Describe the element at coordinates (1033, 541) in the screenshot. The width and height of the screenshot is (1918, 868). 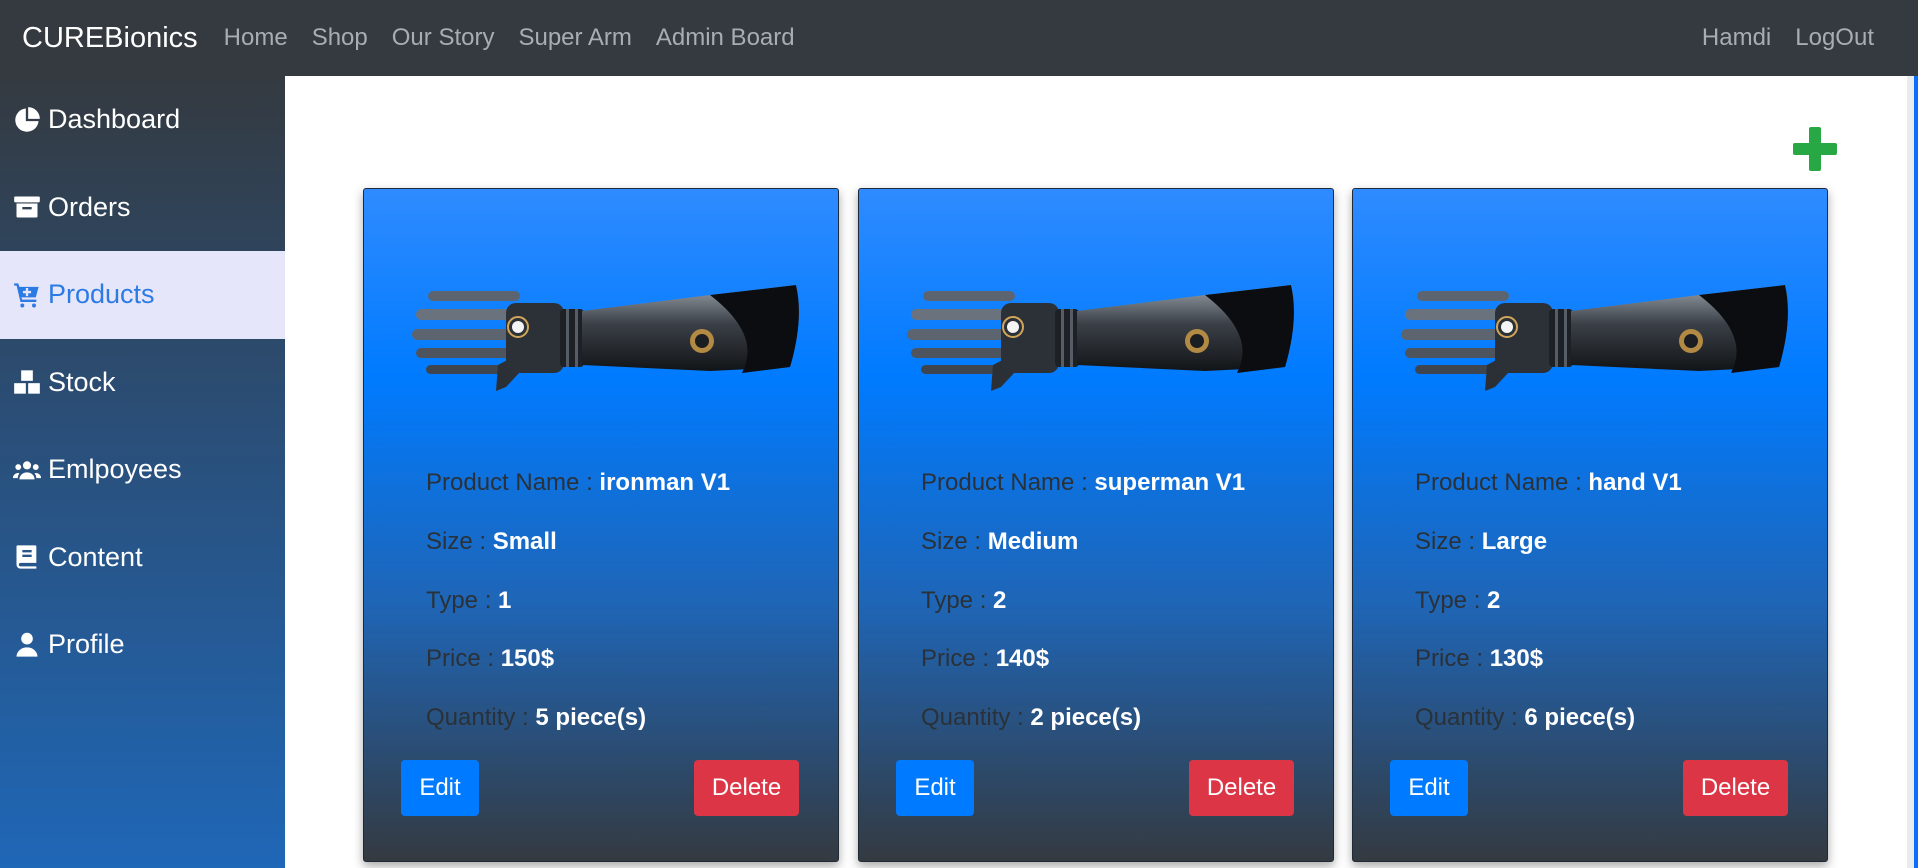
I see `product-size-value: Medium` at that location.